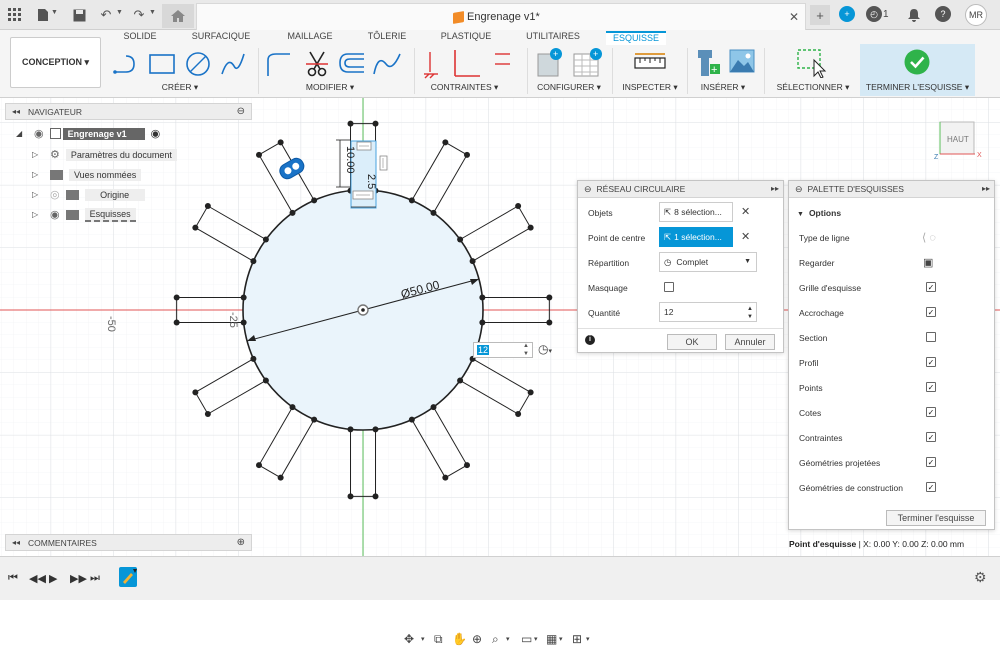 The height and width of the screenshot is (650, 1000). What do you see at coordinates (409, 639) in the screenshot?
I see `orbit-icon: ✥` at bounding box center [409, 639].